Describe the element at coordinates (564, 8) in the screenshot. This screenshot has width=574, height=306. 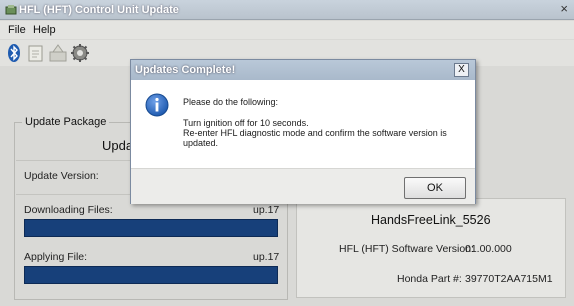
I see `window-close-button: ×` at that location.